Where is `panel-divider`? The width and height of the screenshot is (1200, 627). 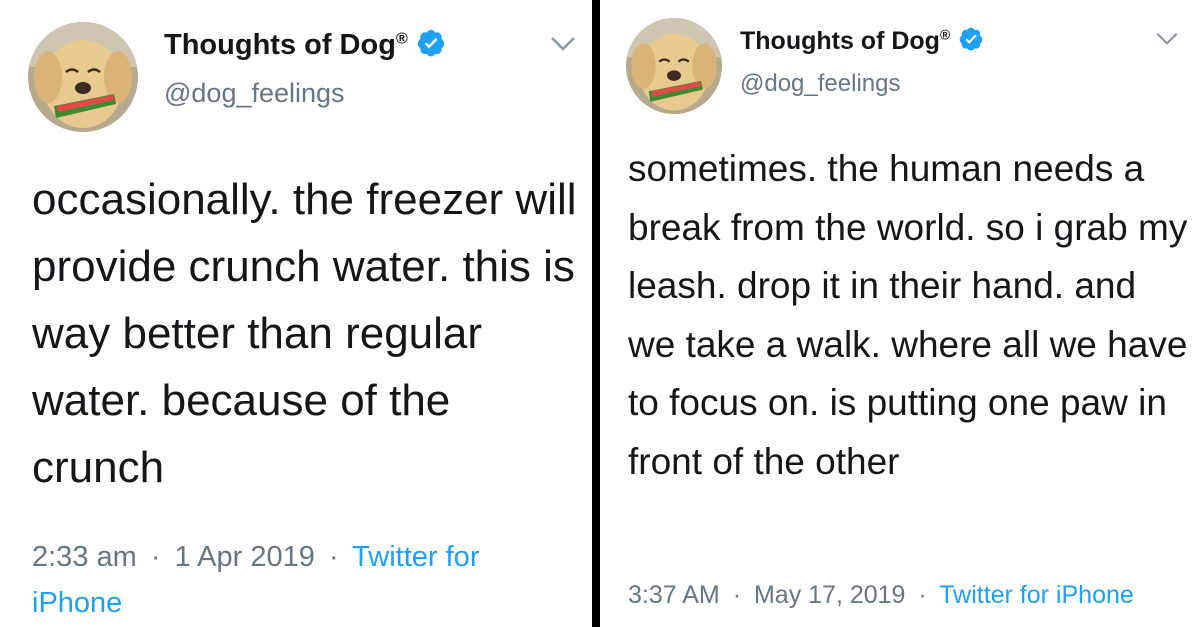 panel-divider is located at coordinates (596, 313).